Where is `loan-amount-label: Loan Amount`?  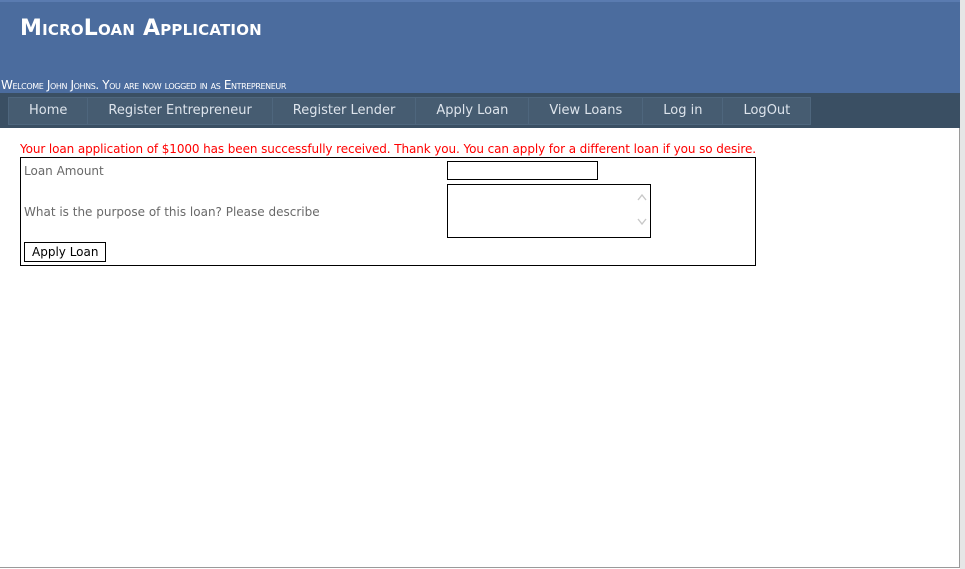
loan-amount-label: Loan Amount is located at coordinates (64, 171).